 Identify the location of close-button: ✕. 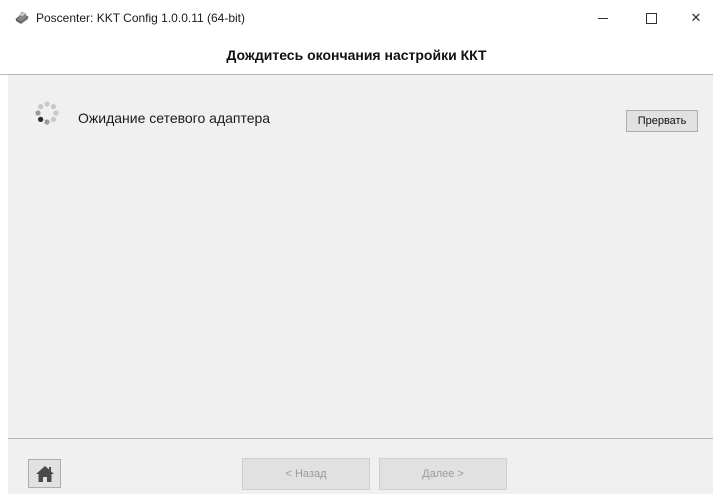
(693, 18).